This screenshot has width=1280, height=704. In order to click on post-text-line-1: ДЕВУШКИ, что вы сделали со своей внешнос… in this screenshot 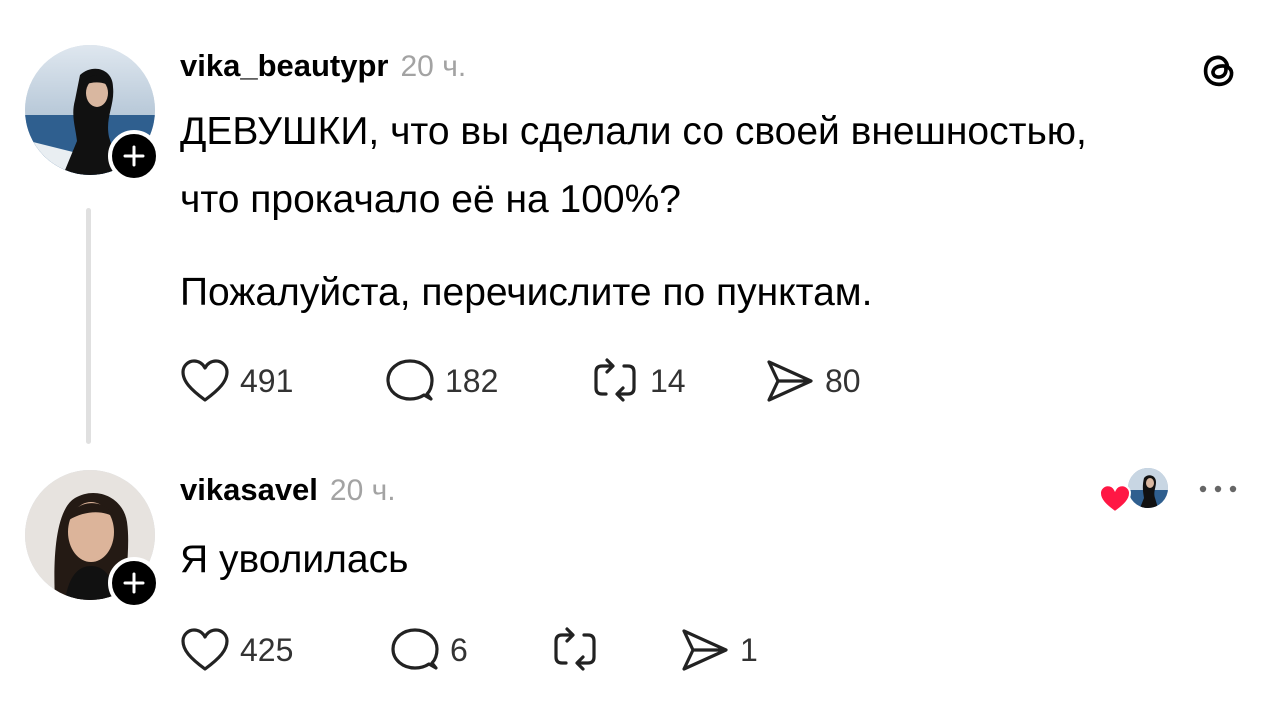, I will do `click(633, 131)`.